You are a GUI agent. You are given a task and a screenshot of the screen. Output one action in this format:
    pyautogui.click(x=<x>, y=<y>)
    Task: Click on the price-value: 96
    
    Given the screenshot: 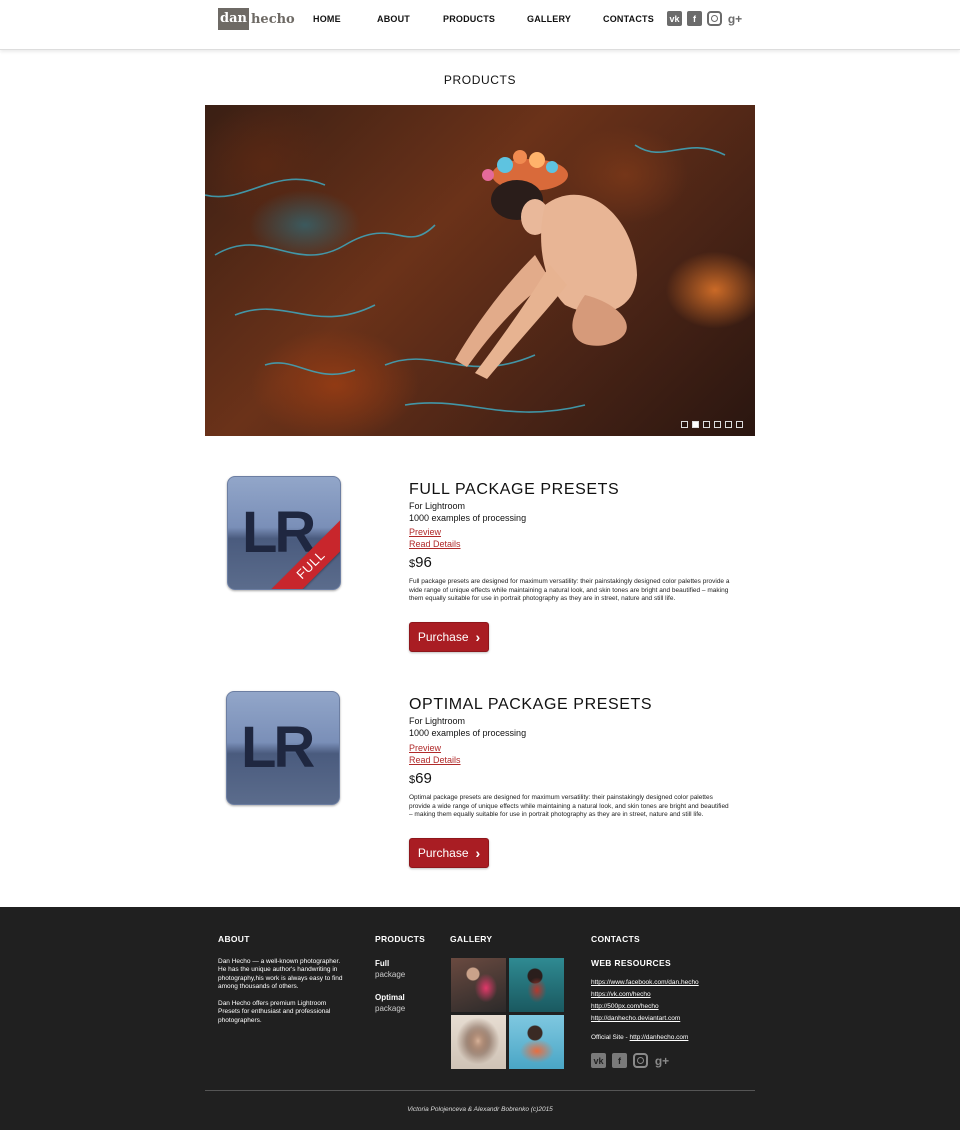 What is the action you would take?
    pyautogui.click(x=423, y=562)
    